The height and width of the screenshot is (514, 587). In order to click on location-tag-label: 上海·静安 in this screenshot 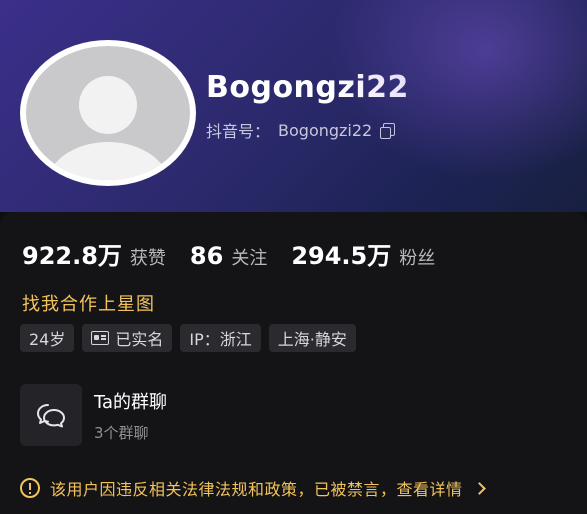, I will do `click(312, 339)`.